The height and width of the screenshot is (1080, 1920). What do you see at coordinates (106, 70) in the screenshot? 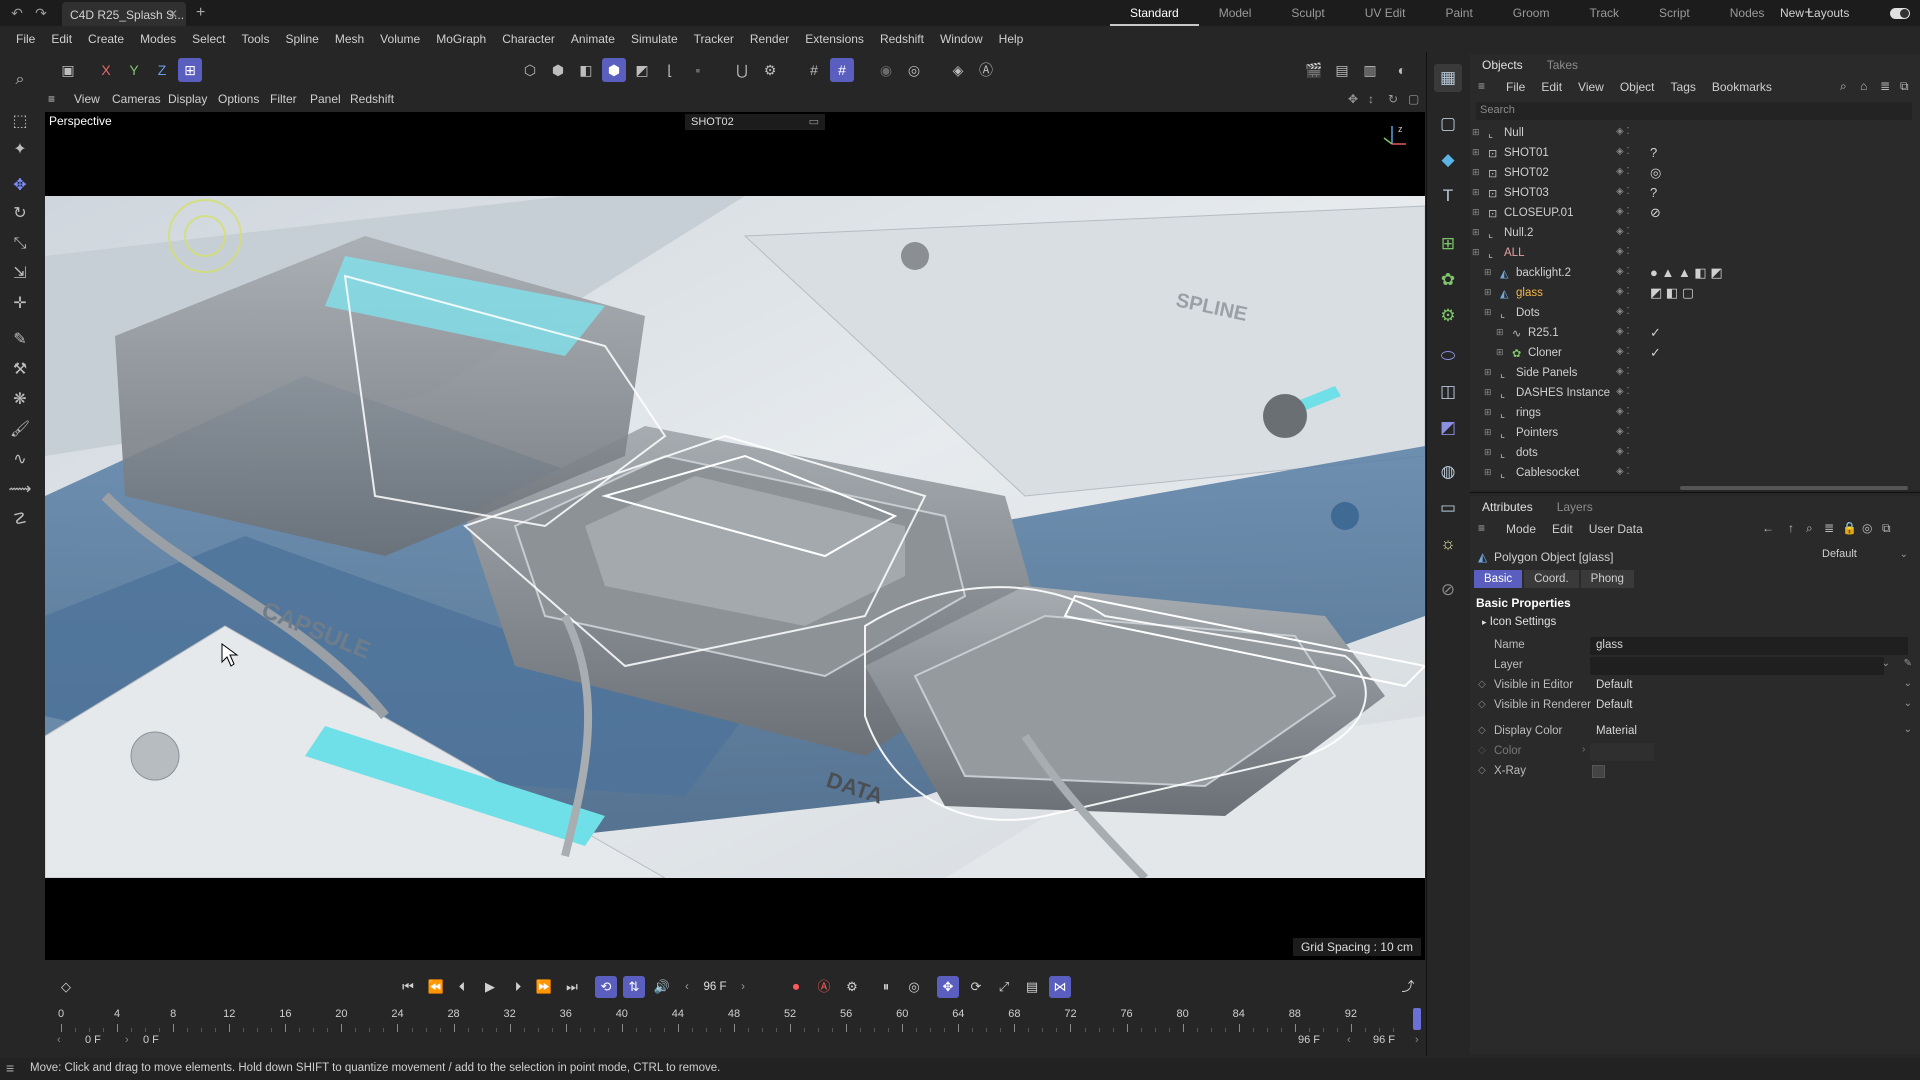
I see `axis-x-button: X` at bounding box center [106, 70].